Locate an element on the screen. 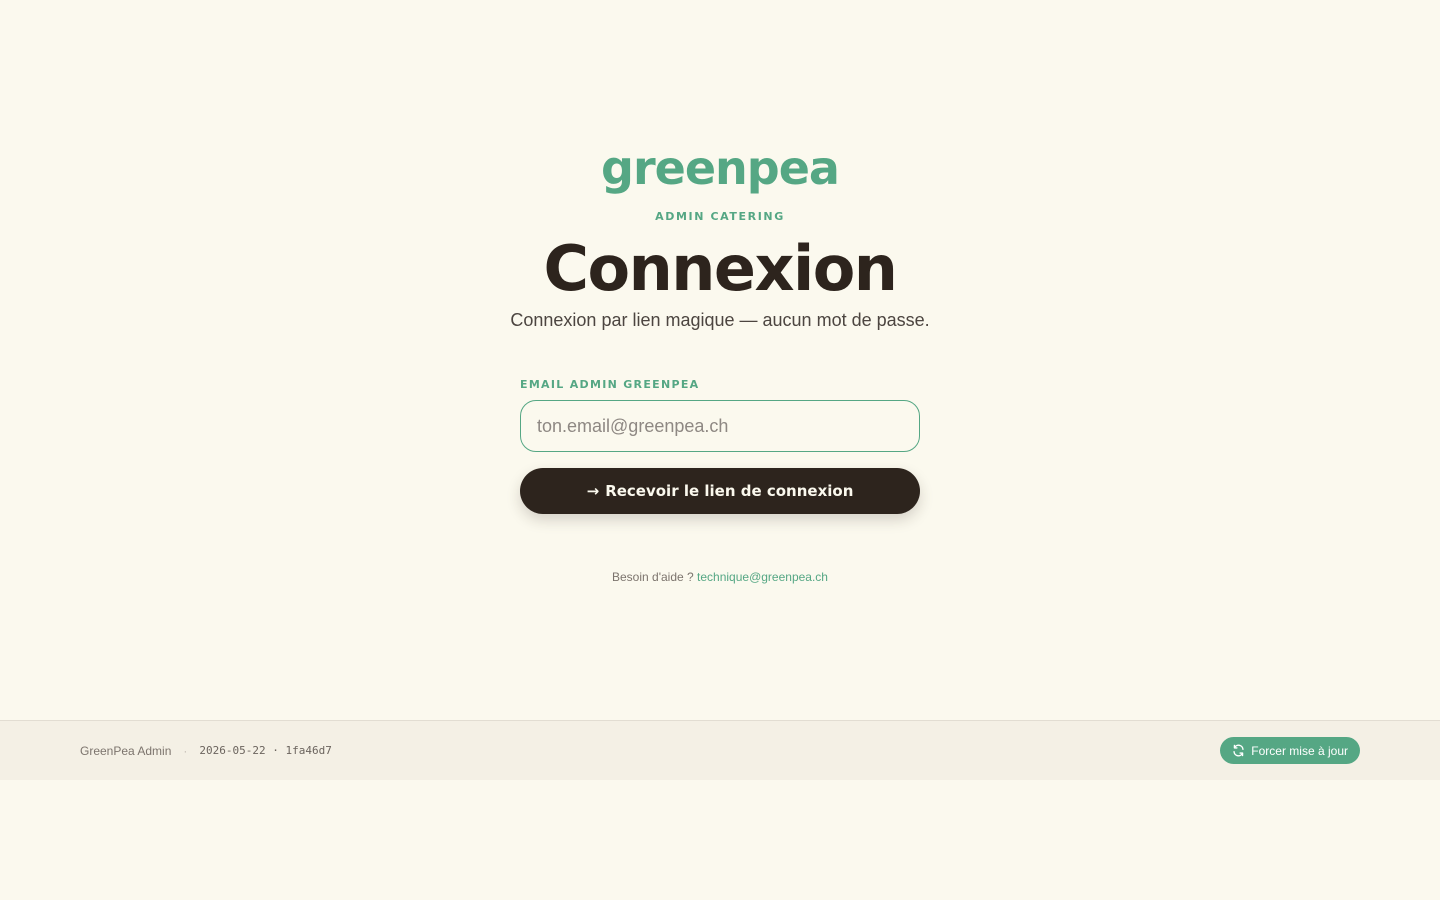  email-label: EMAIL ADMIN GREENPEA is located at coordinates (610, 384).